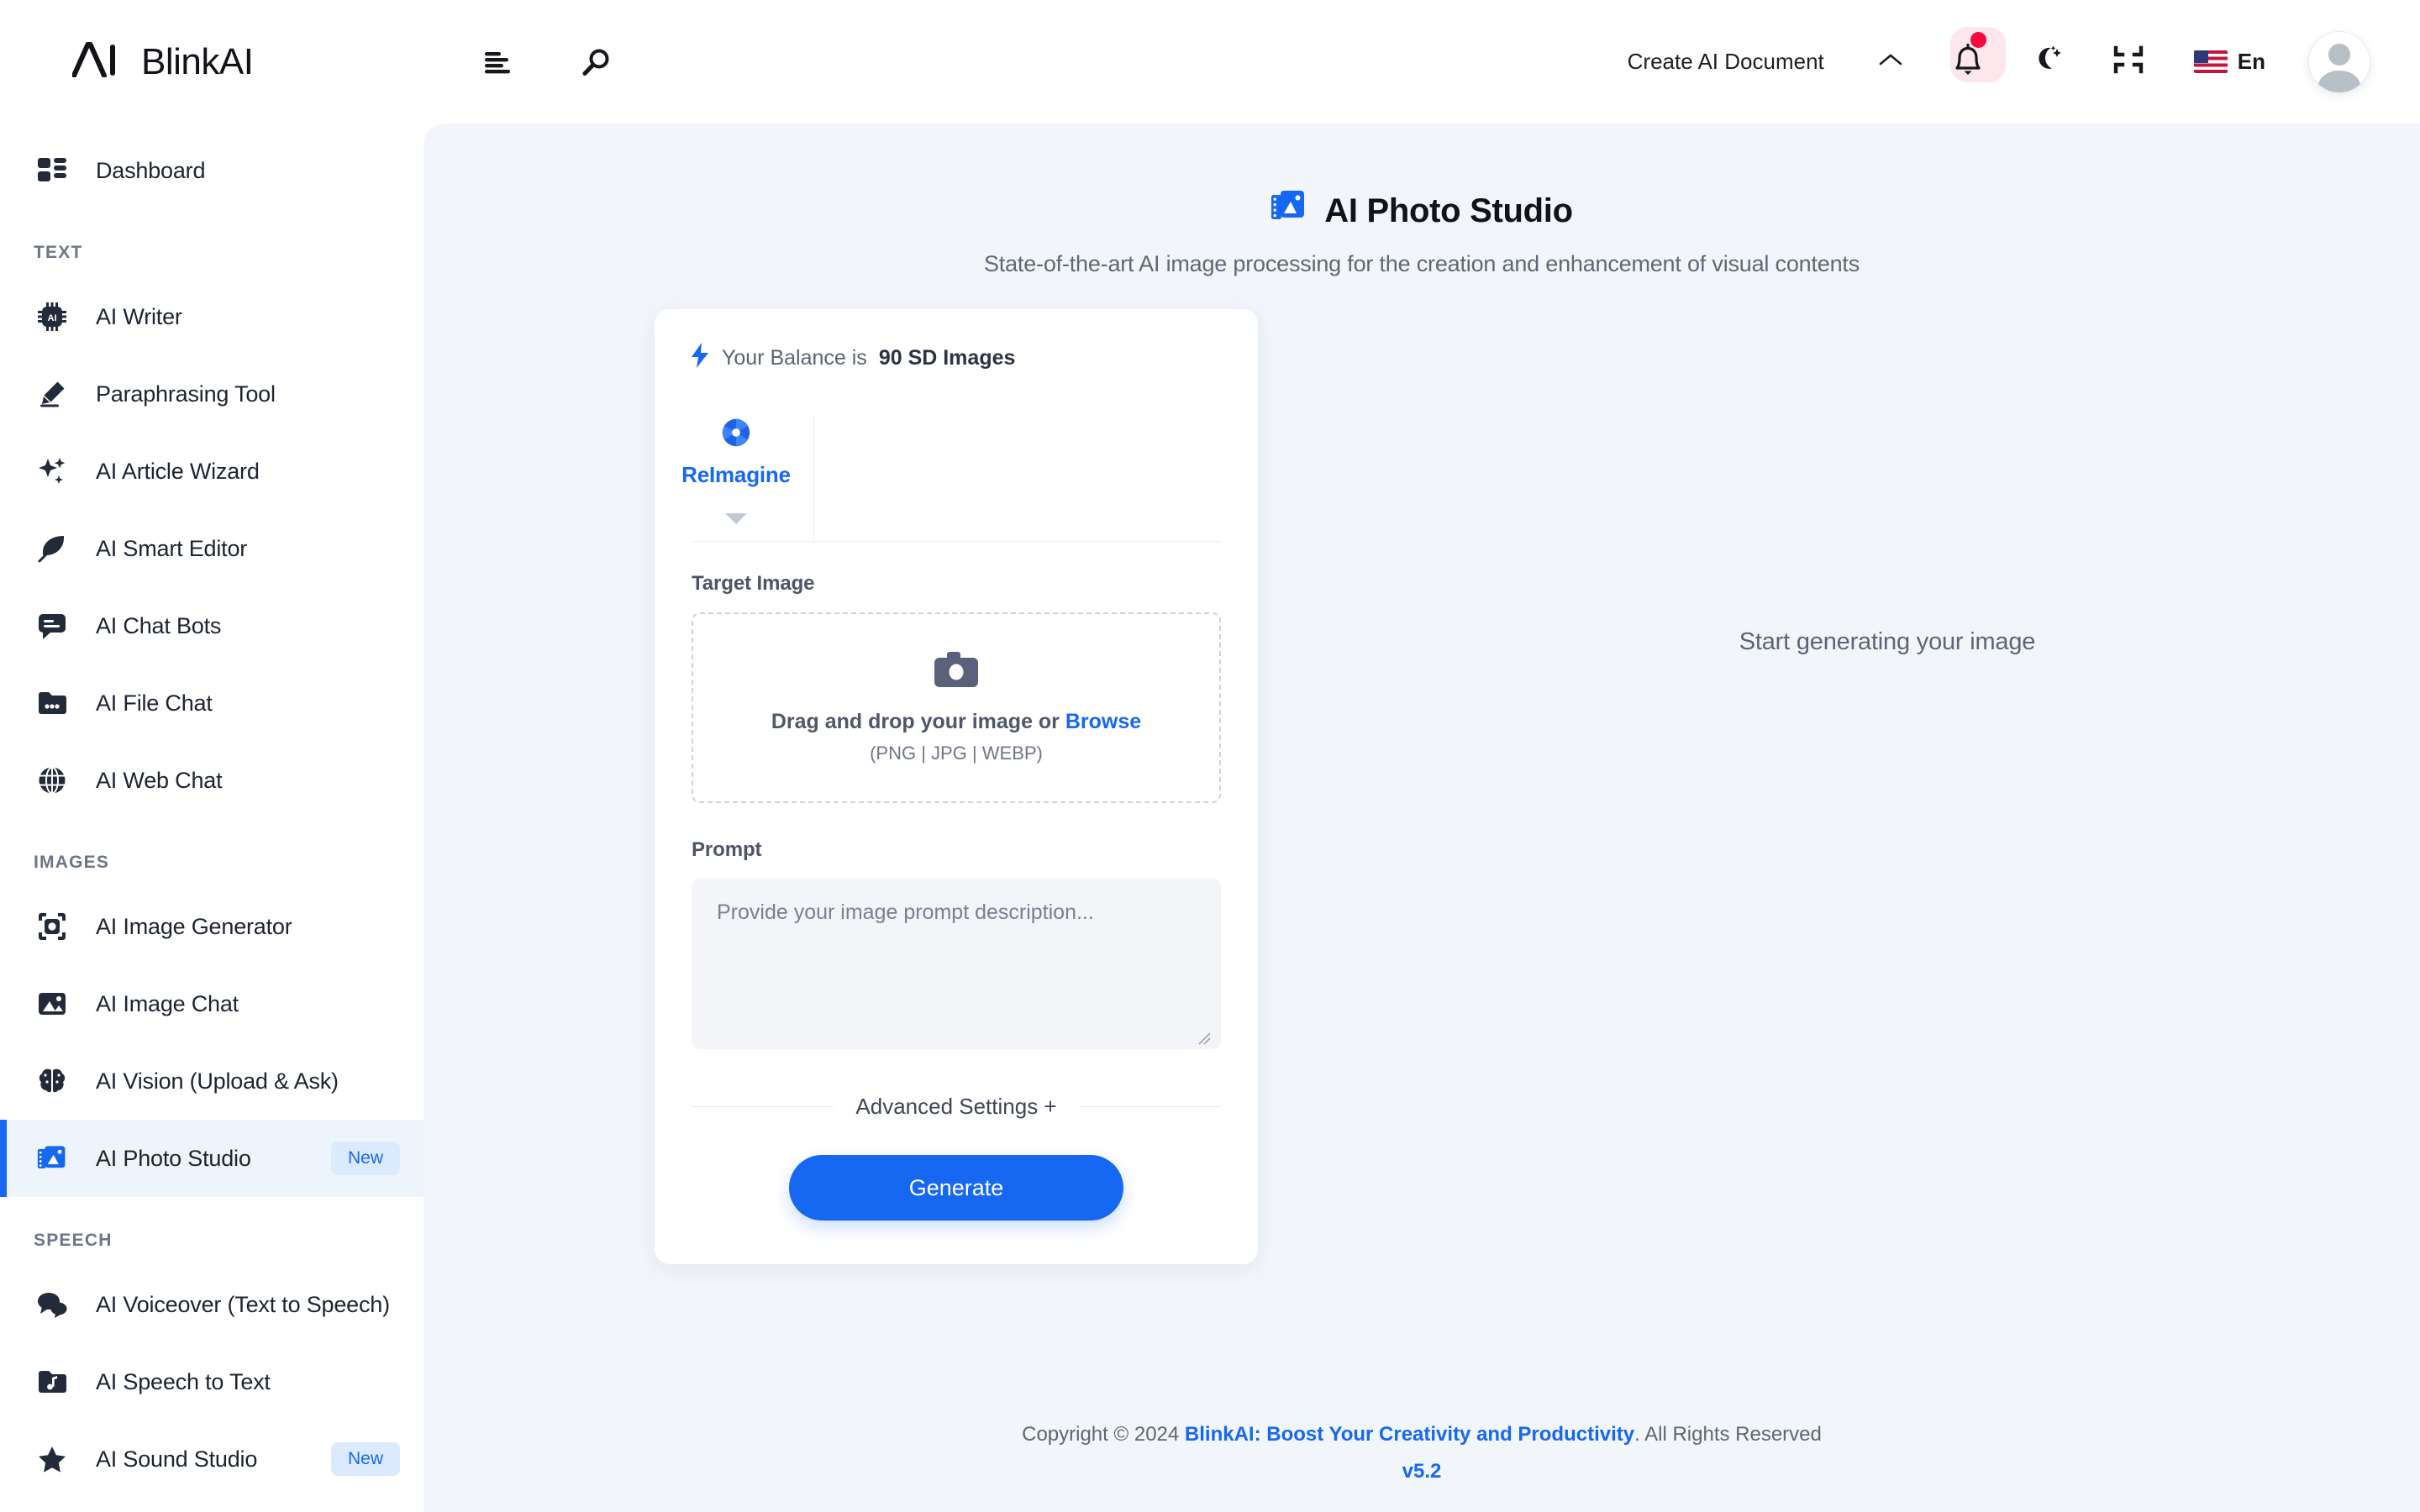 The height and width of the screenshot is (1512, 2420). What do you see at coordinates (763, 1106) in the screenshot?
I see `divider-left` at bounding box center [763, 1106].